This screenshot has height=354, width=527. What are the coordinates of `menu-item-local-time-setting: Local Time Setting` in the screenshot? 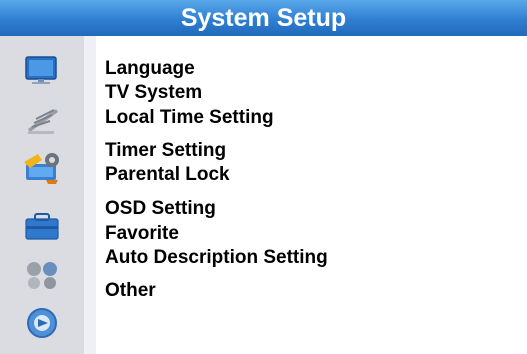 It's located at (189, 118).